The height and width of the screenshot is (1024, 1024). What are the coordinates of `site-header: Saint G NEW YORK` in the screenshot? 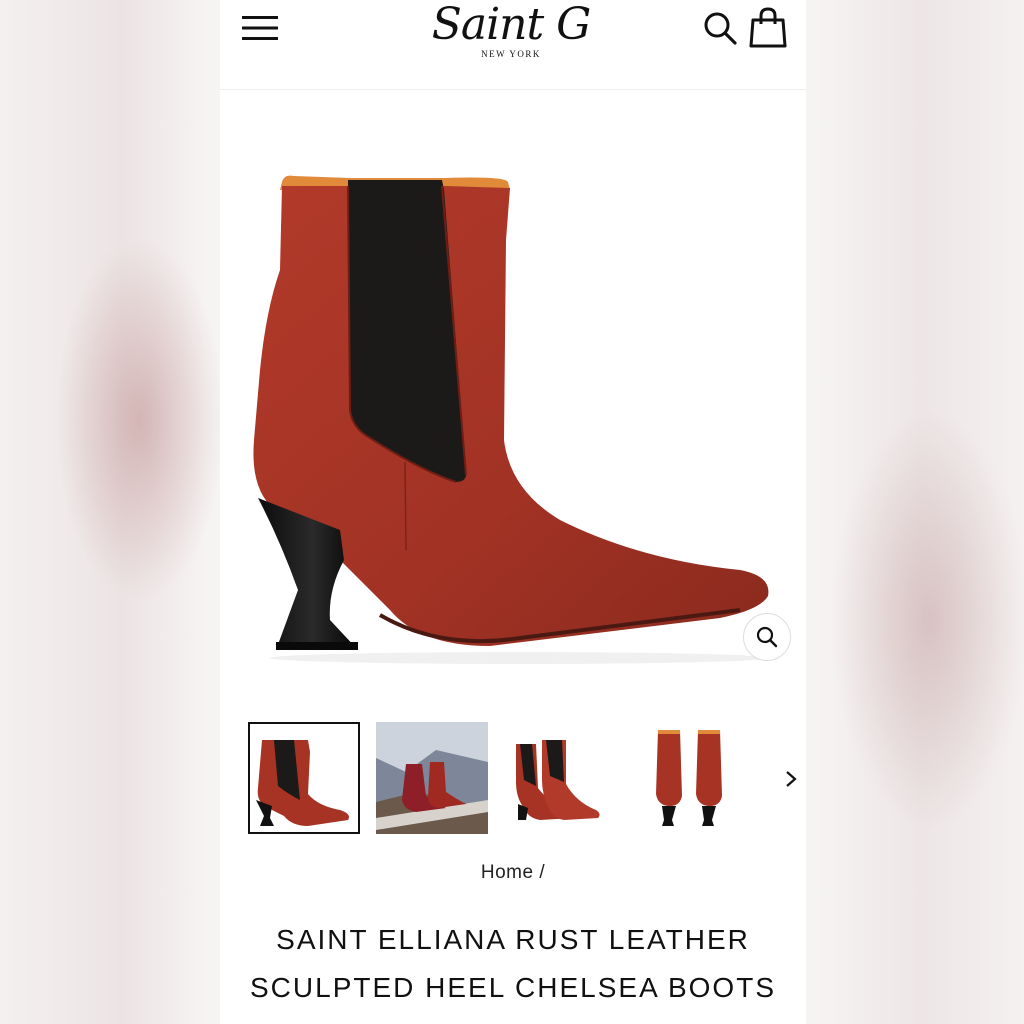 It's located at (513, 45).